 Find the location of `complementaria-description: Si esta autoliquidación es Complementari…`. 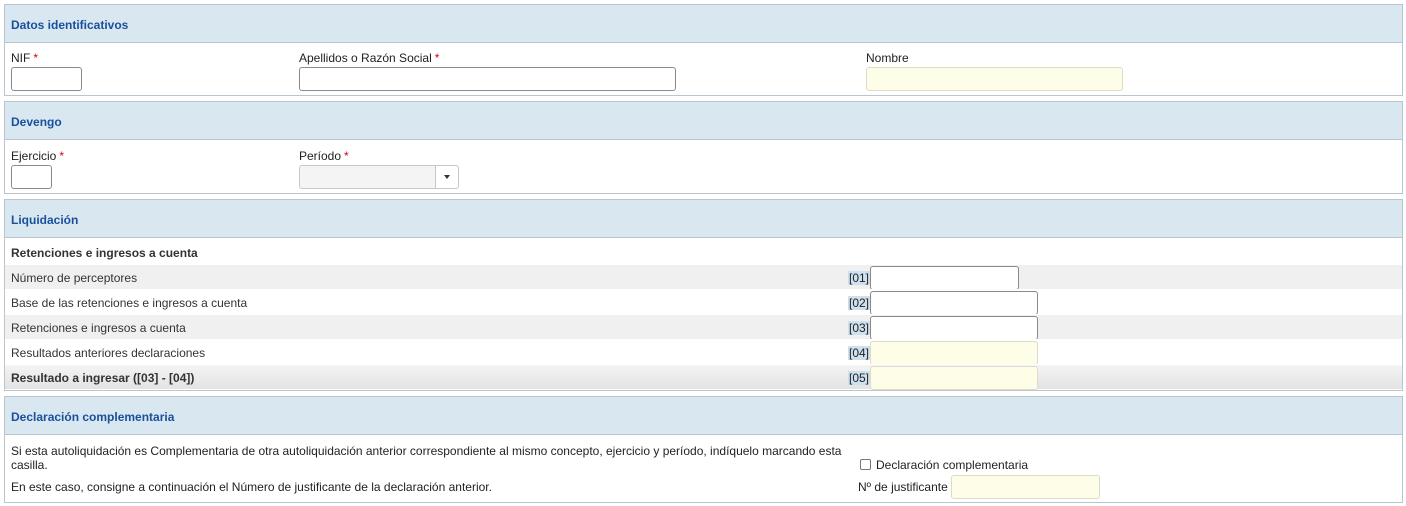

complementaria-description: Si esta autoliquidación es Complementari… is located at coordinates (426, 458).